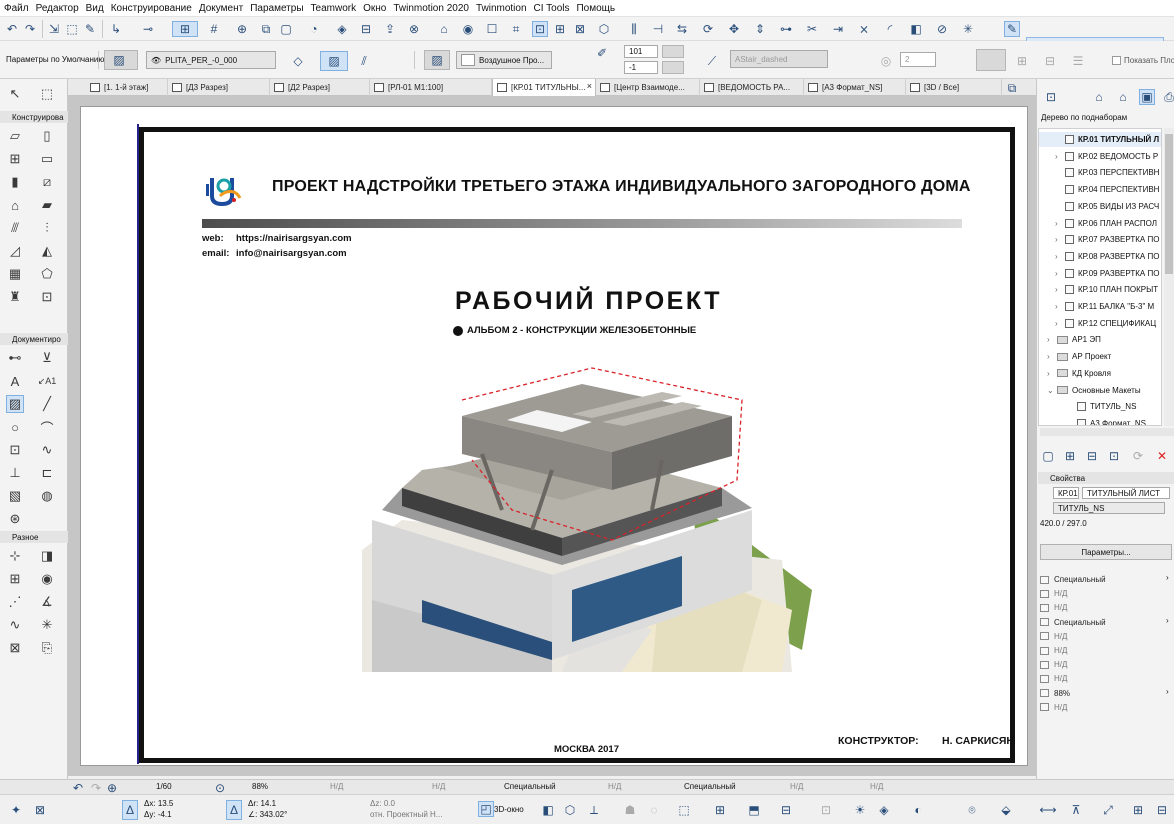 The width and height of the screenshot is (1174, 824). Describe the element at coordinates (673, 67) in the screenshot. I see `bg-color-swatch` at that location.